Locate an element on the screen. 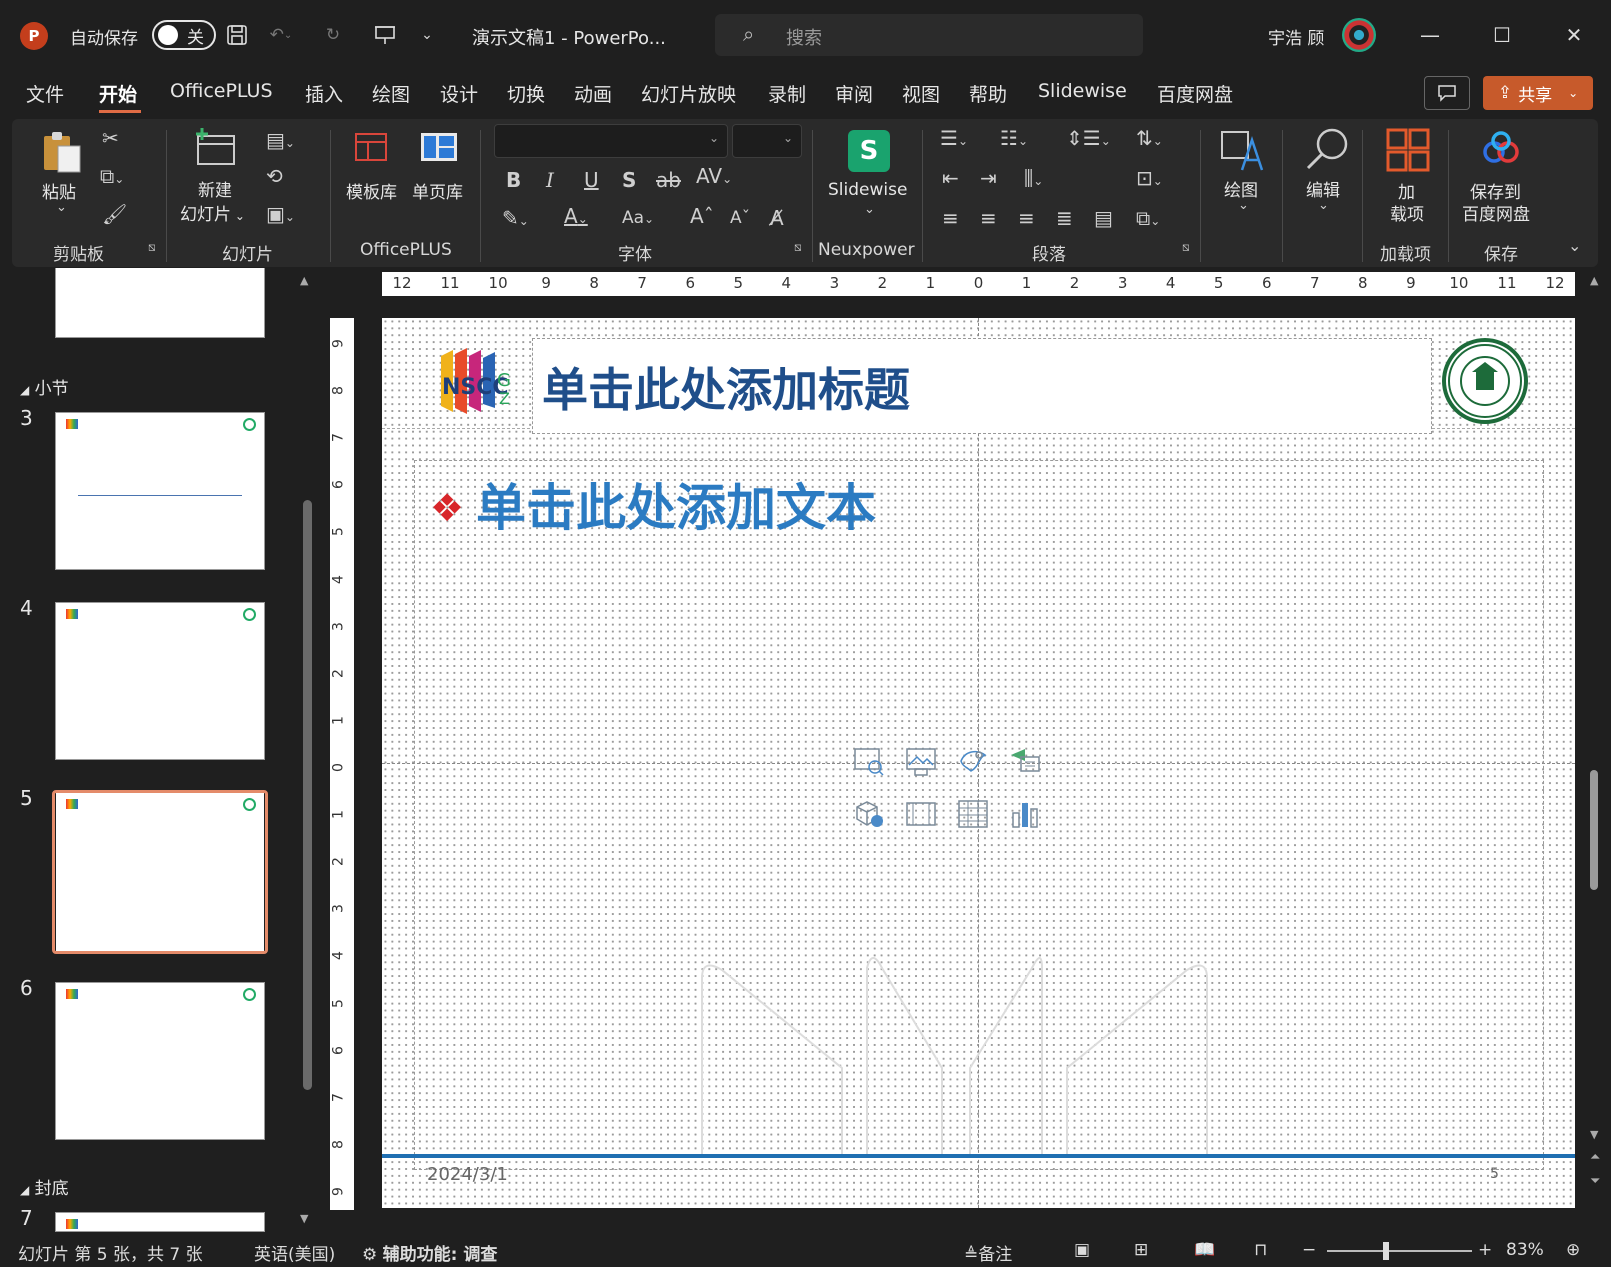 This screenshot has height=1267, width=1611. slide-sorter-icon: ⊞ is located at coordinates (1141, 1250).